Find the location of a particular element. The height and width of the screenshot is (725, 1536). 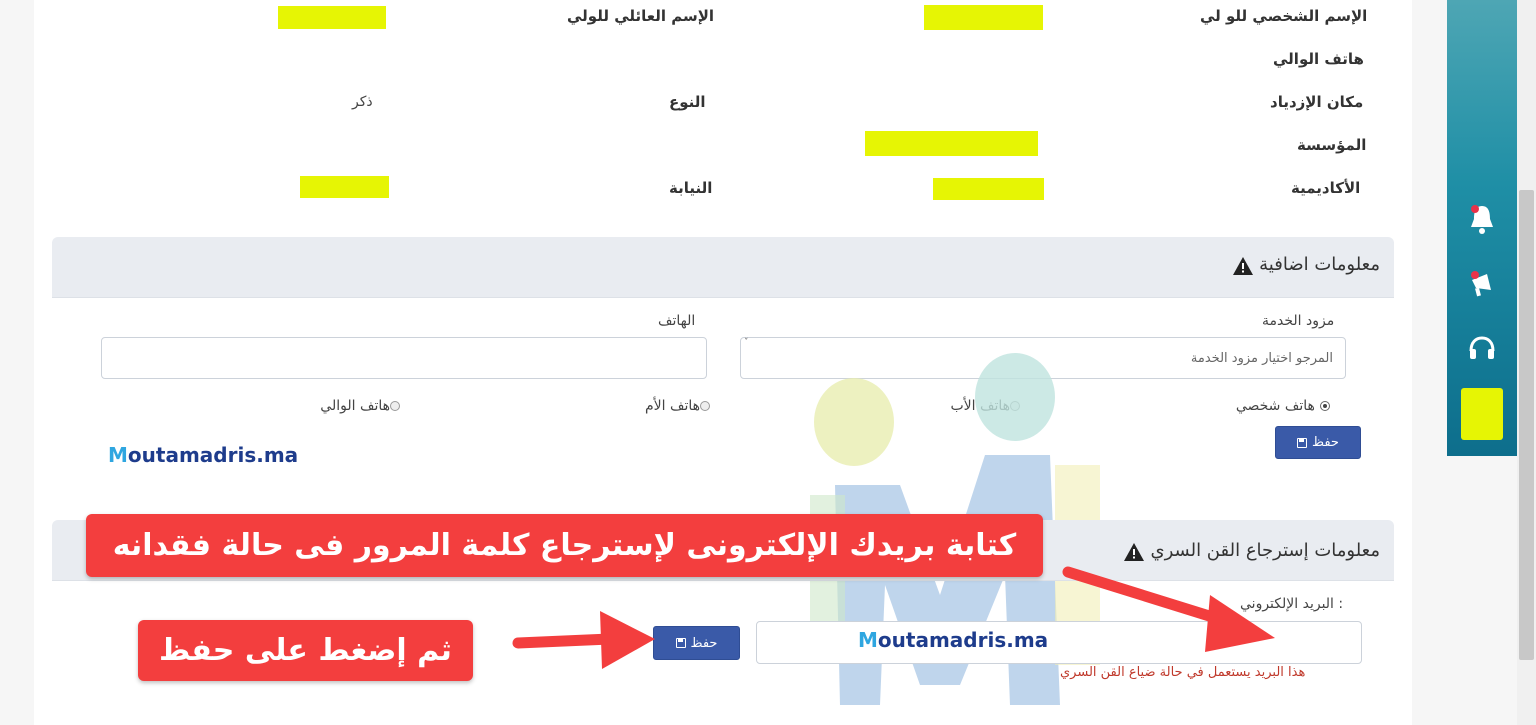

callout-bottom: ثم إضغط على حفظ is located at coordinates (305, 650).